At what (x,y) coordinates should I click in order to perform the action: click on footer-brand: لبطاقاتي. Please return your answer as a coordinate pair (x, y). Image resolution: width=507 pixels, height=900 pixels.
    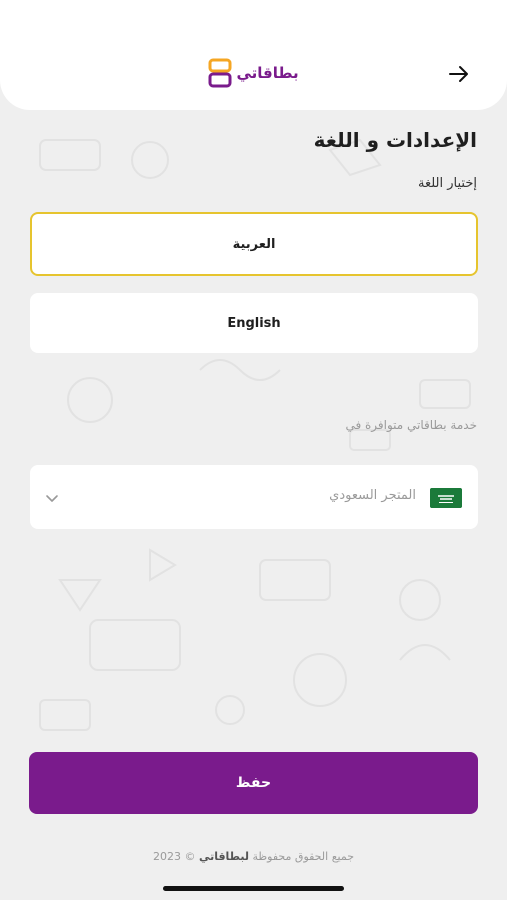
    Looking at the image, I should click on (224, 856).